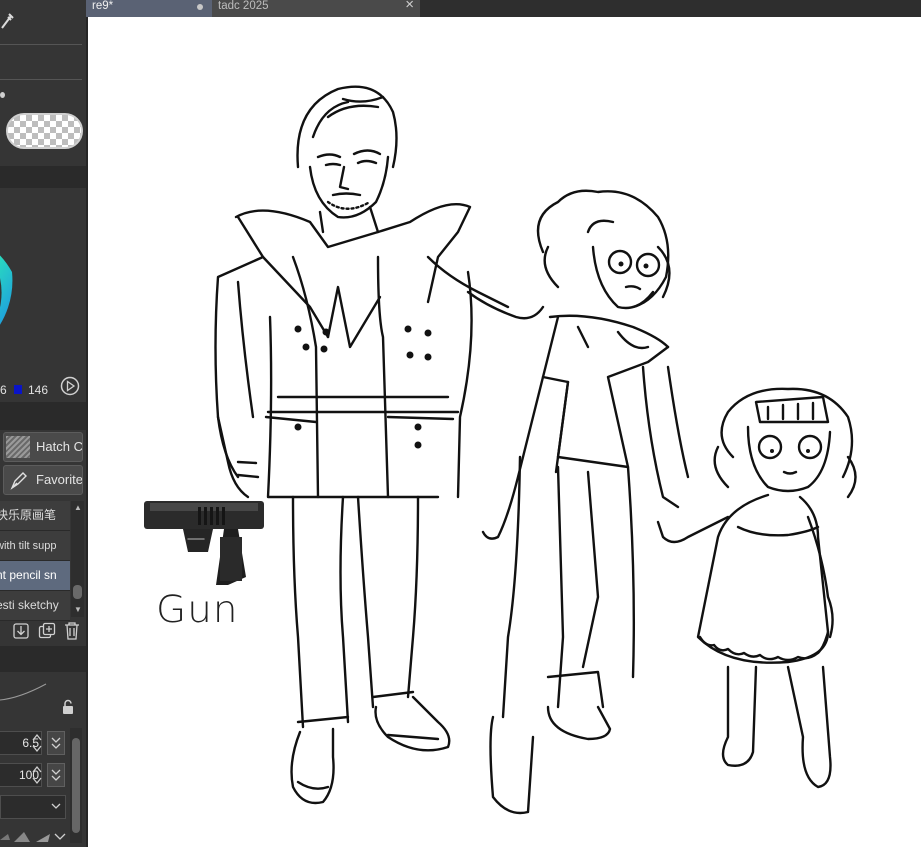 This screenshot has width=921, height=847. Describe the element at coordinates (197, 609) in the screenshot. I see `canvas-annotation-gun: Gun` at that location.